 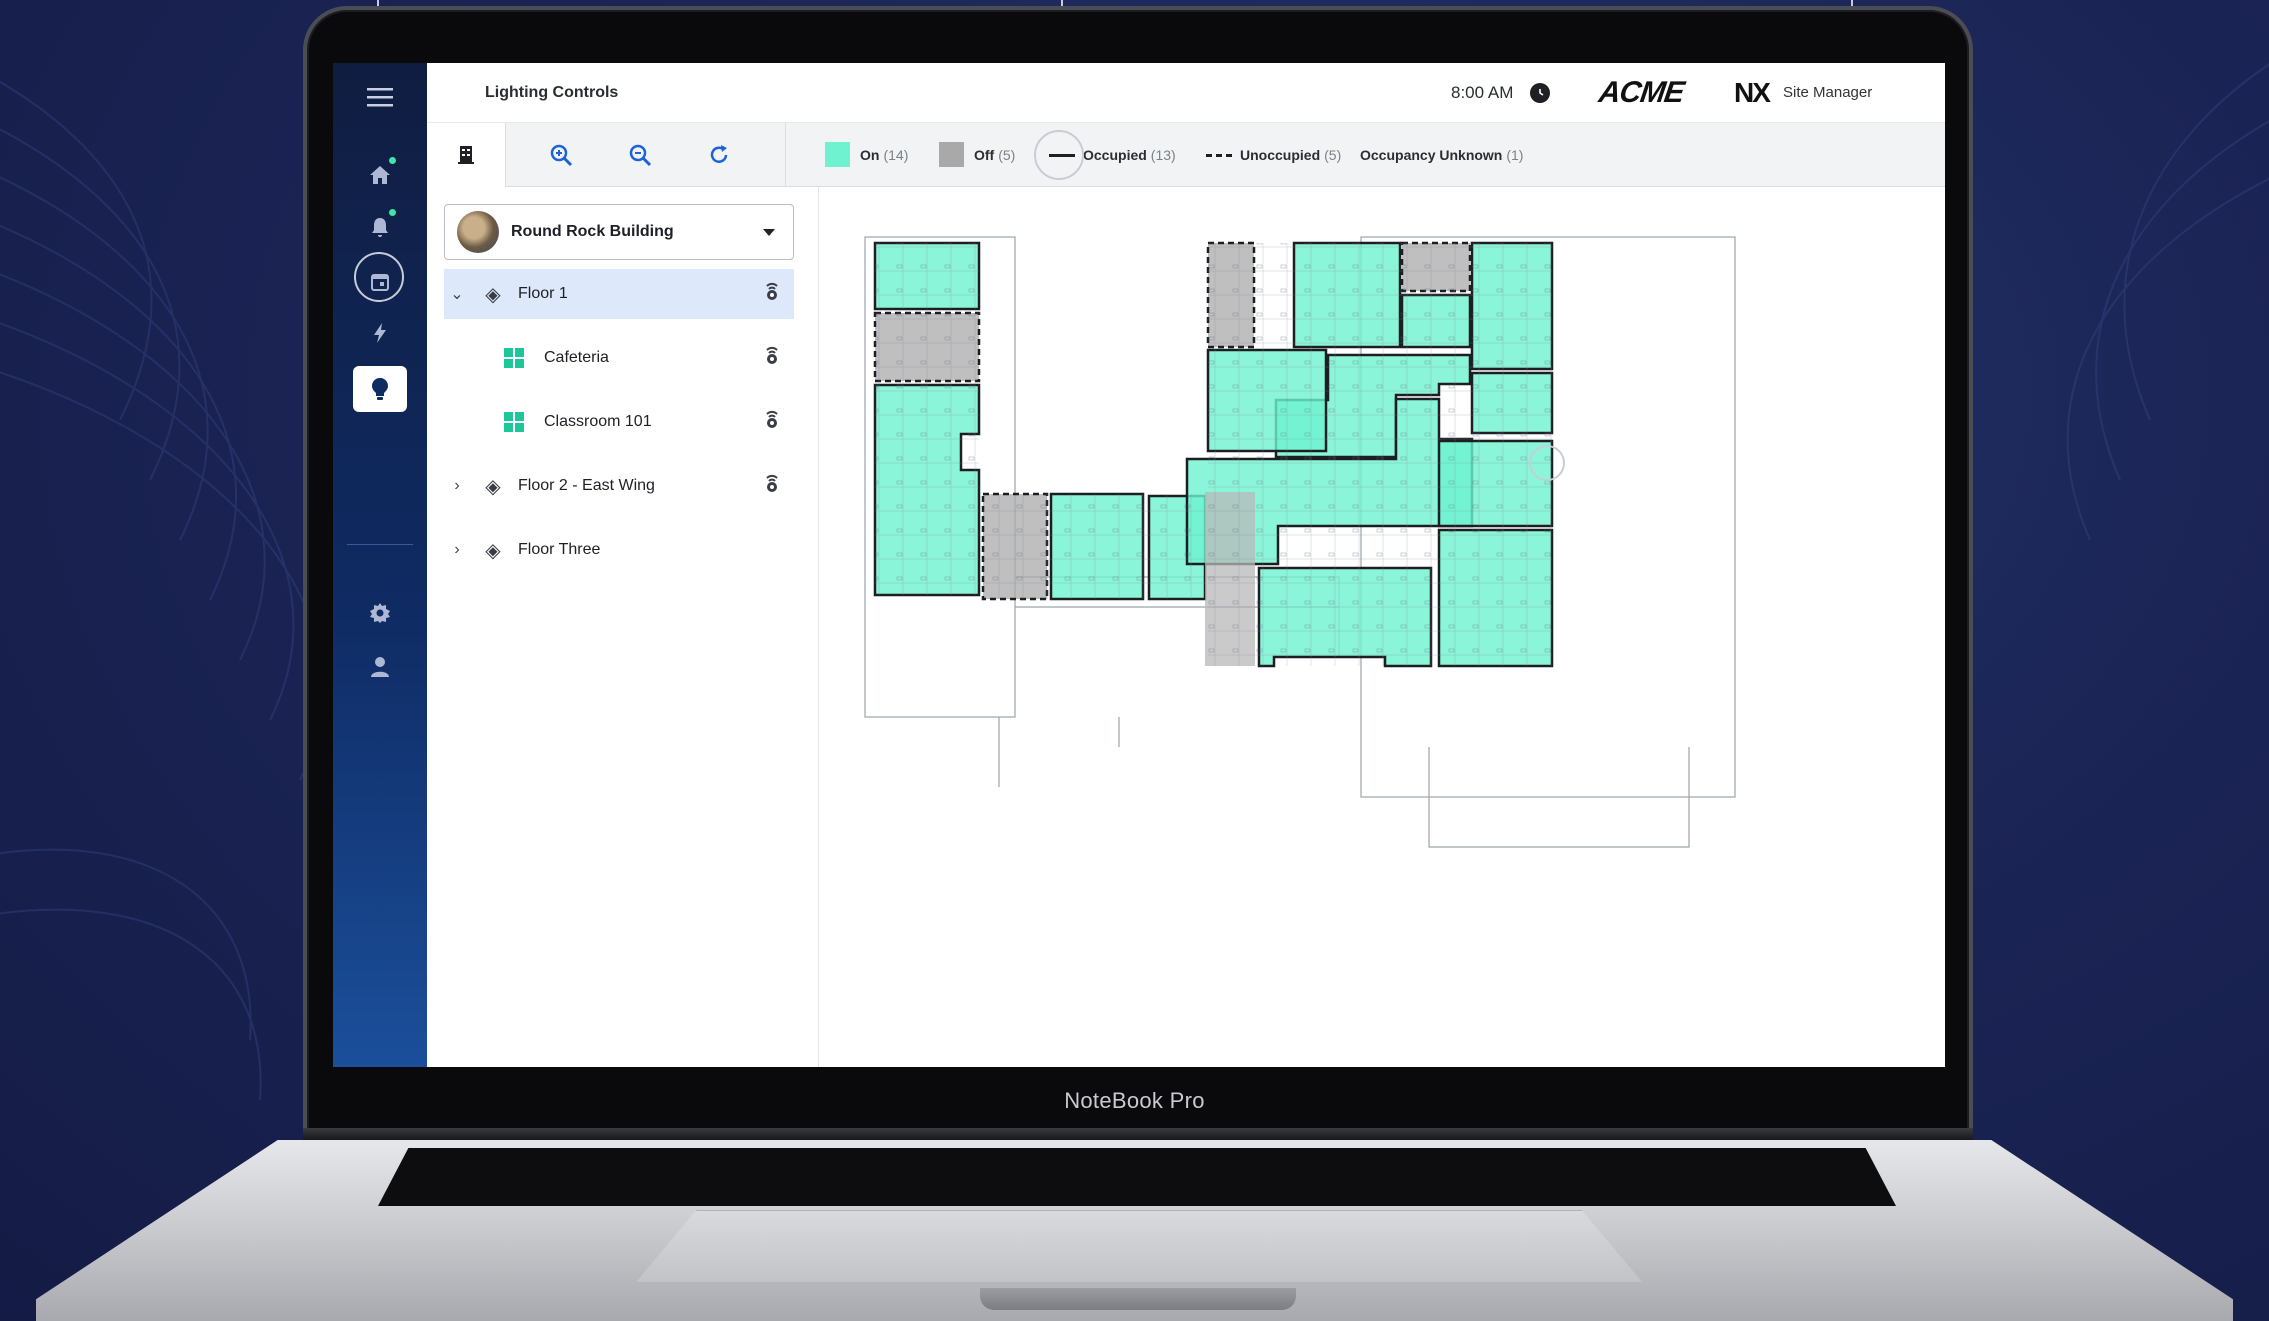 What do you see at coordinates (1059, 155) in the screenshot?
I see `callout-ring-legend` at bounding box center [1059, 155].